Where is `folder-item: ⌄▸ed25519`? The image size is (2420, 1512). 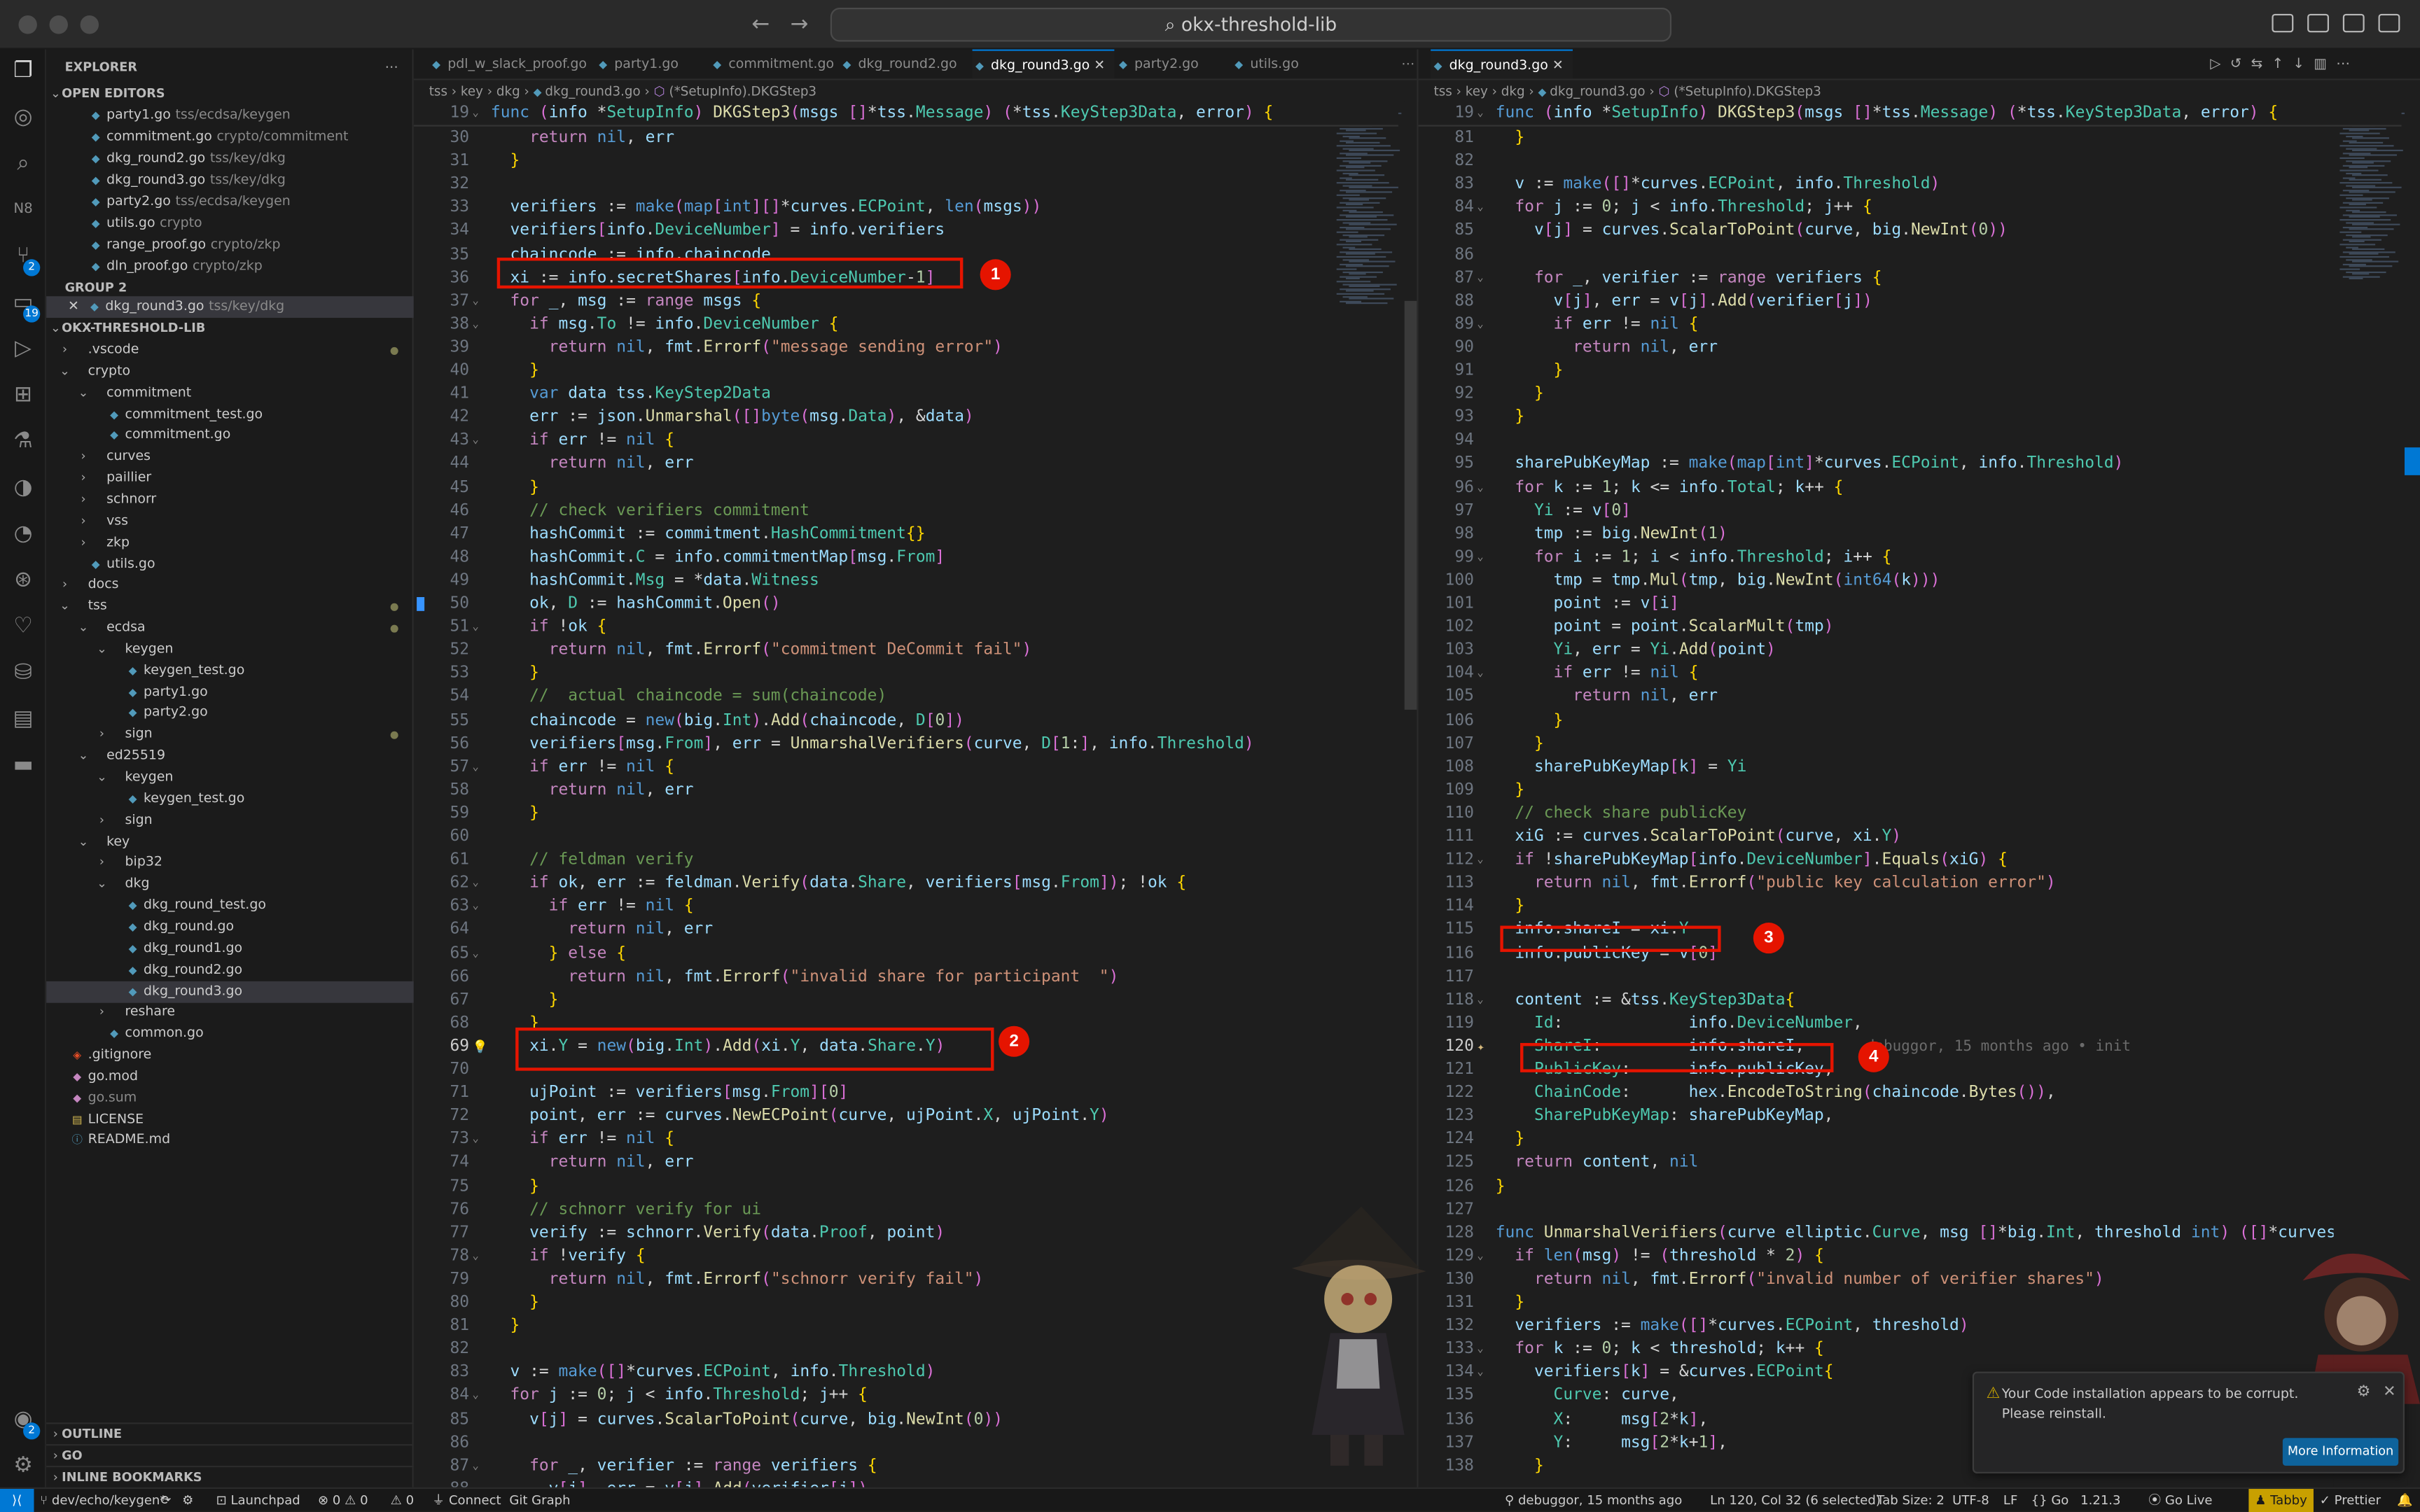 folder-item: ⌄▸ed25519 is located at coordinates (230, 756).